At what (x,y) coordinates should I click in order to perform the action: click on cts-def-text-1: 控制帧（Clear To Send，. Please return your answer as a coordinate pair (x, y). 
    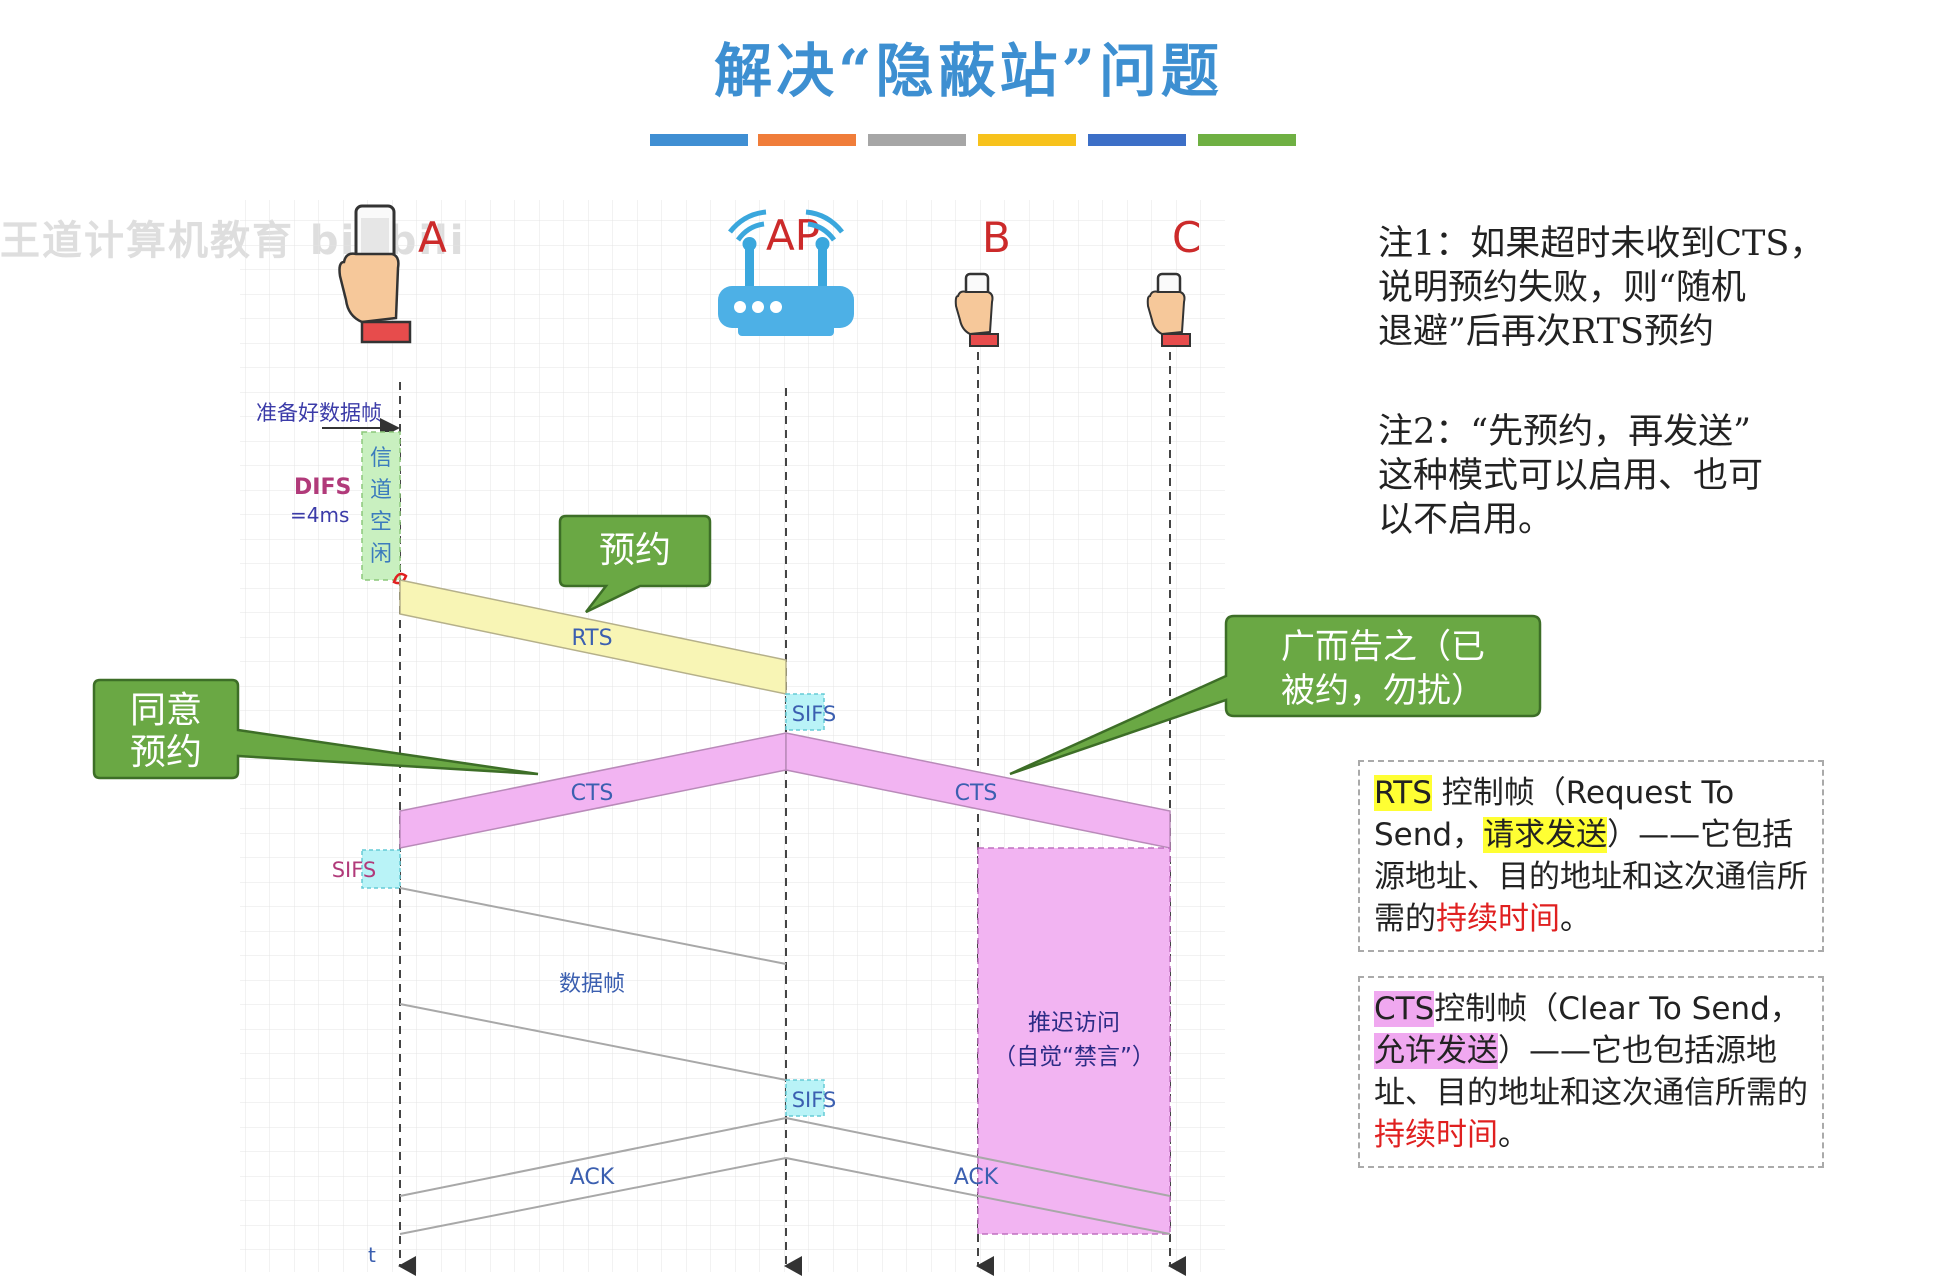
    Looking at the image, I should click on (1617, 1009).